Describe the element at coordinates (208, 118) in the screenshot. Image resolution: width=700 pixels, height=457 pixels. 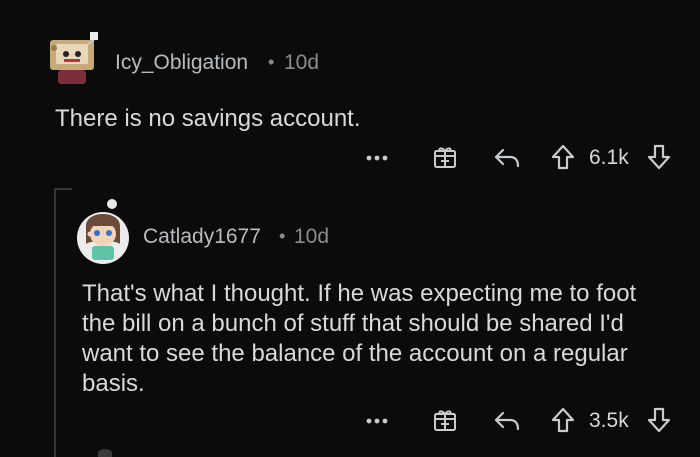
I see `comment-body: There is no savings account.` at that location.